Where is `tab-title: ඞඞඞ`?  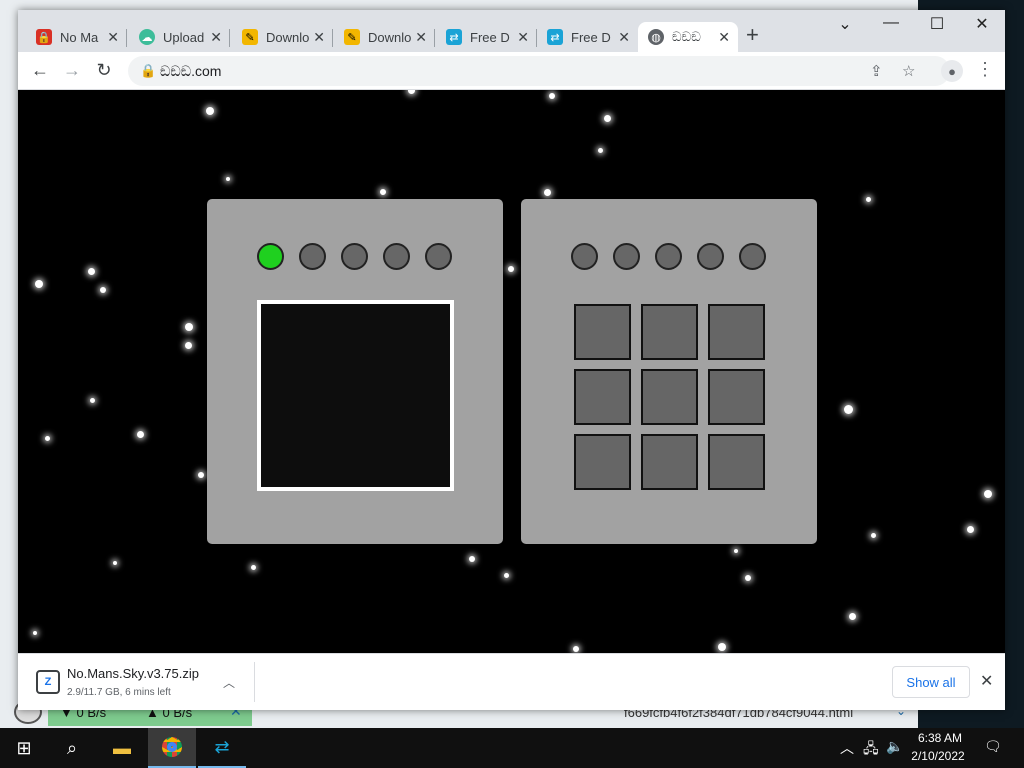 tab-title: ඞඞඞ is located at coordinates (686, 36).